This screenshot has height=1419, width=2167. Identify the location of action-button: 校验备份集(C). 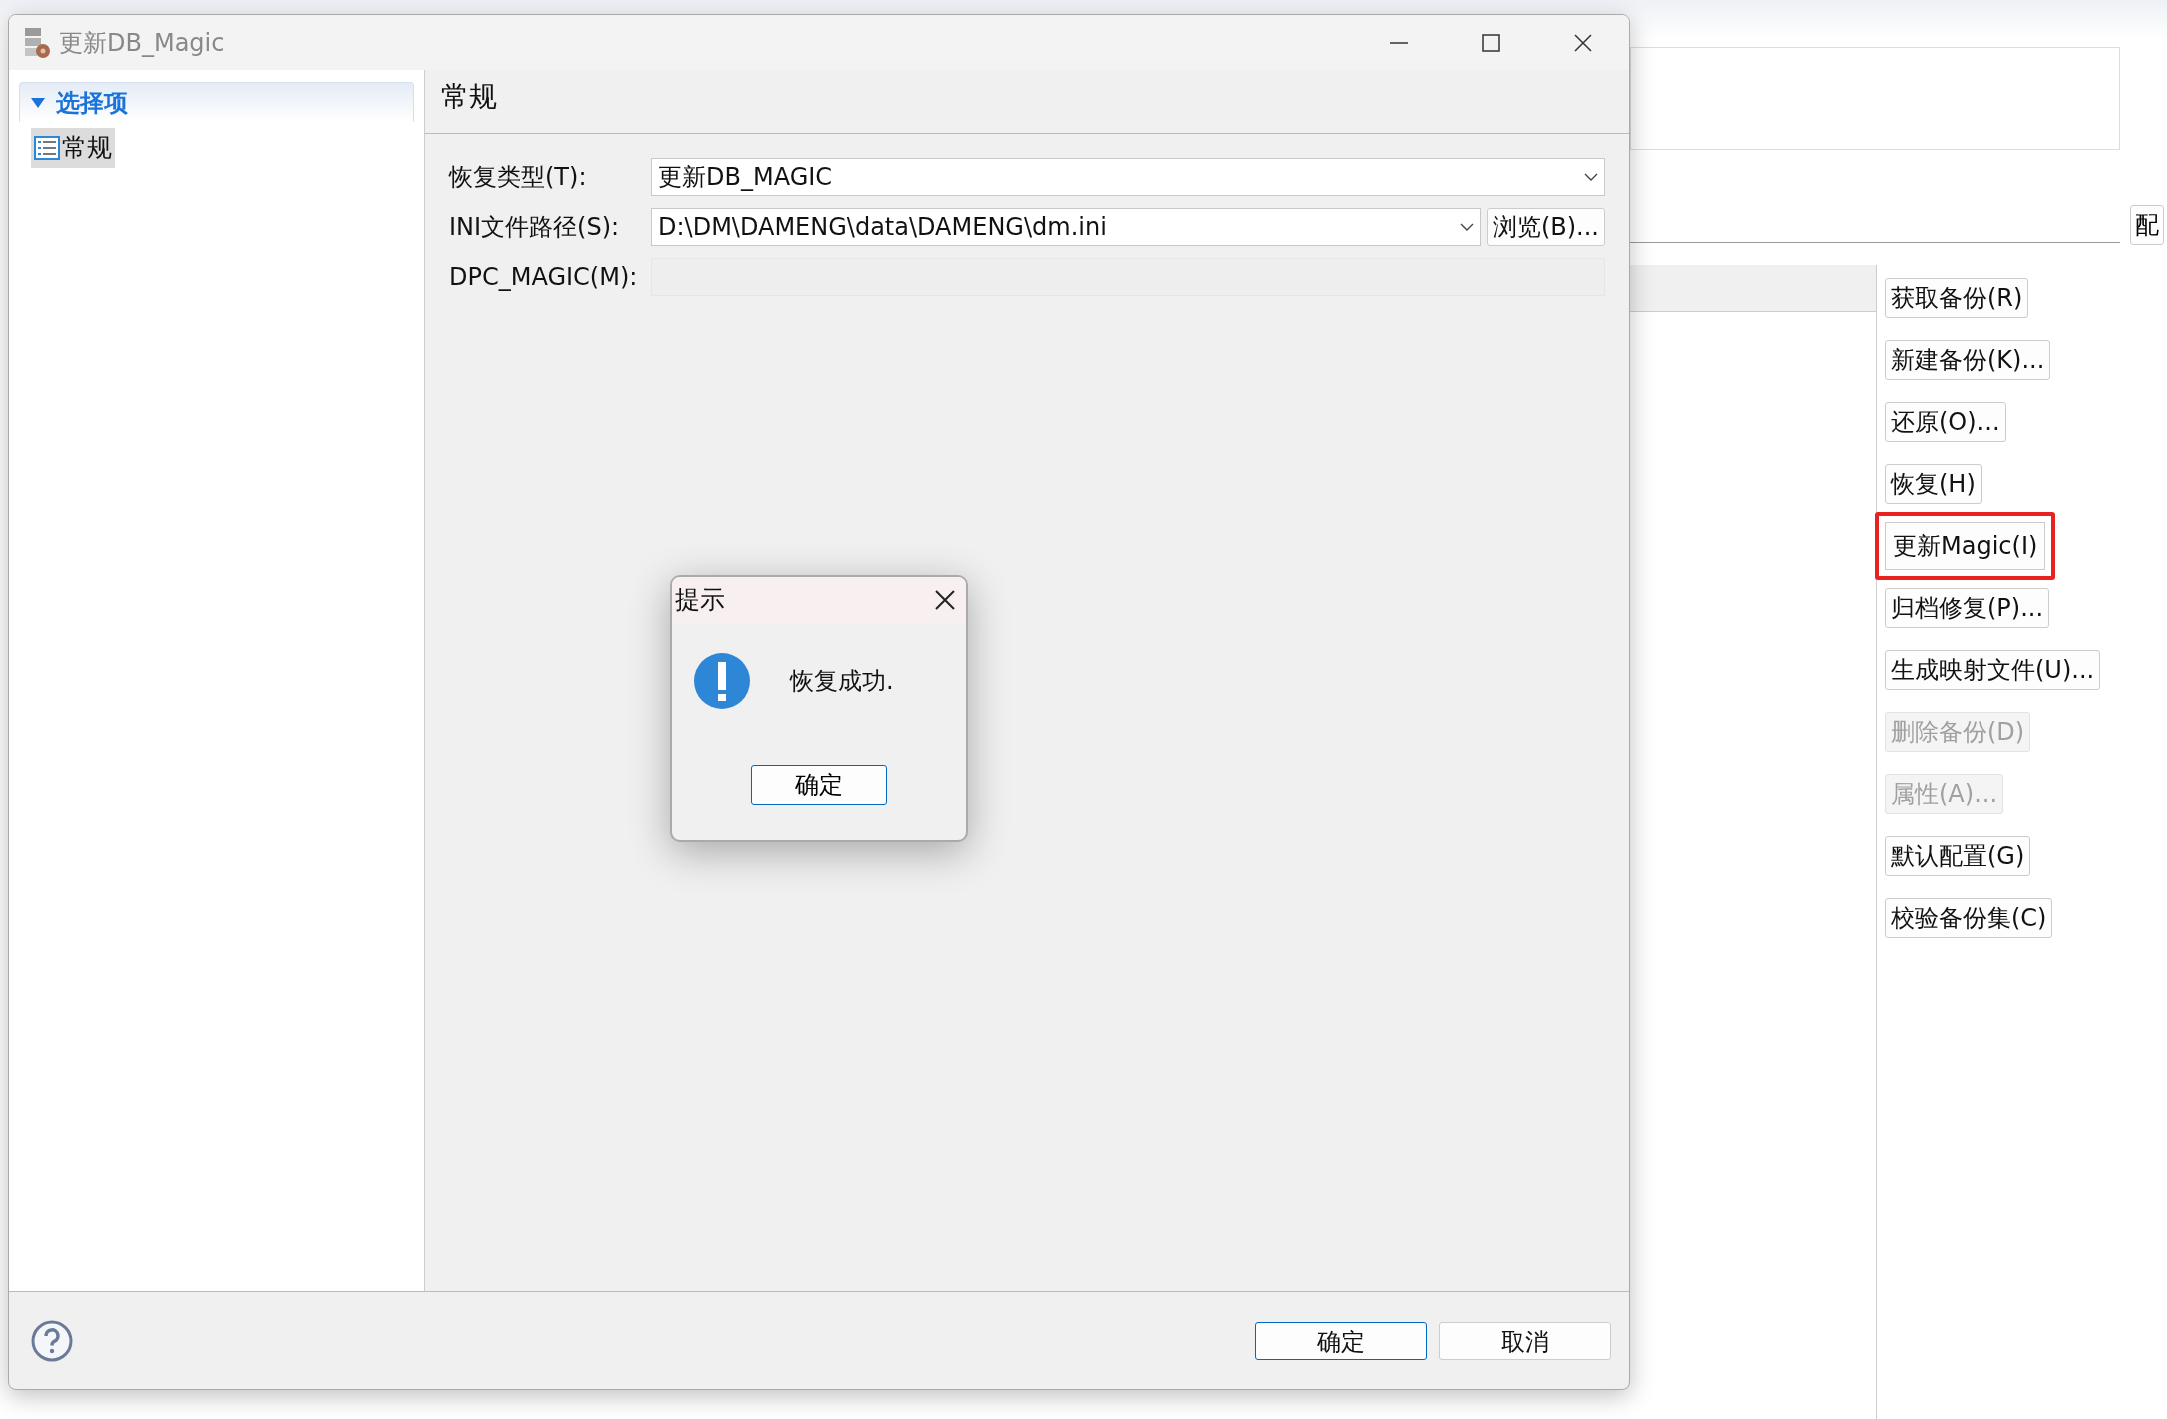
(1969, 918).